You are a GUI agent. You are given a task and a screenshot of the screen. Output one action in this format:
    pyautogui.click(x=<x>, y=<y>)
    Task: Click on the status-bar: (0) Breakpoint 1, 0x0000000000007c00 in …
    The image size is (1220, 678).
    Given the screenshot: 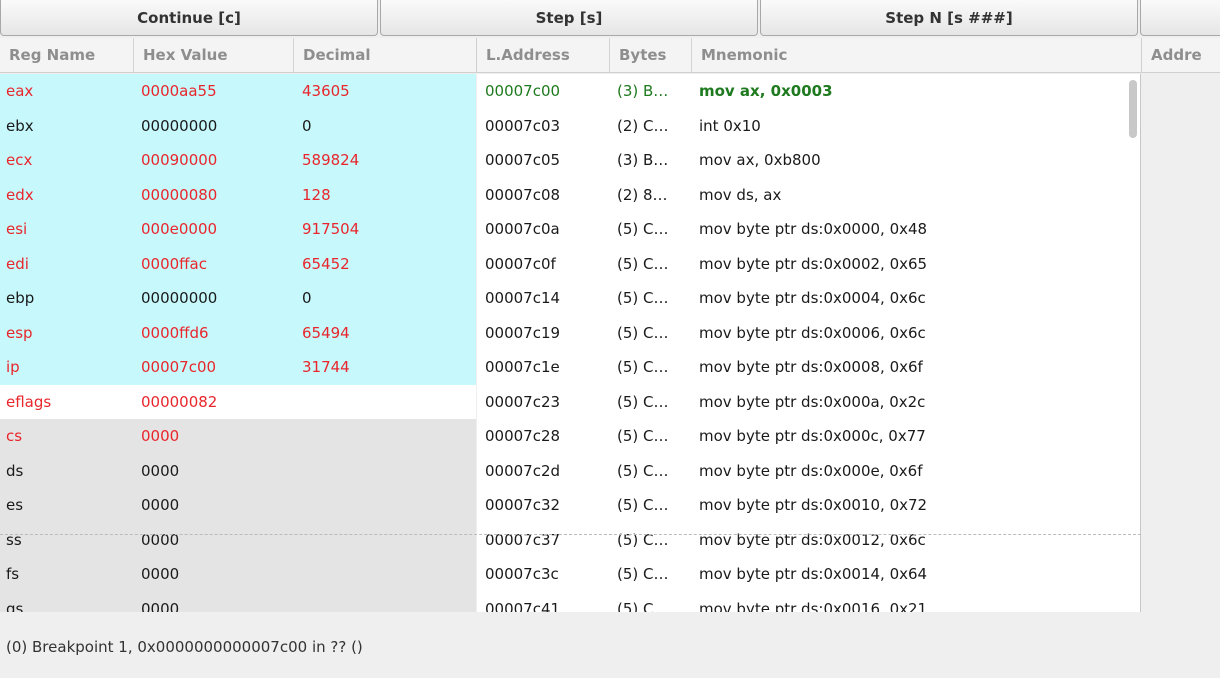 What is the action you would take?
    pyautogui.click(x=610, y=645)
    